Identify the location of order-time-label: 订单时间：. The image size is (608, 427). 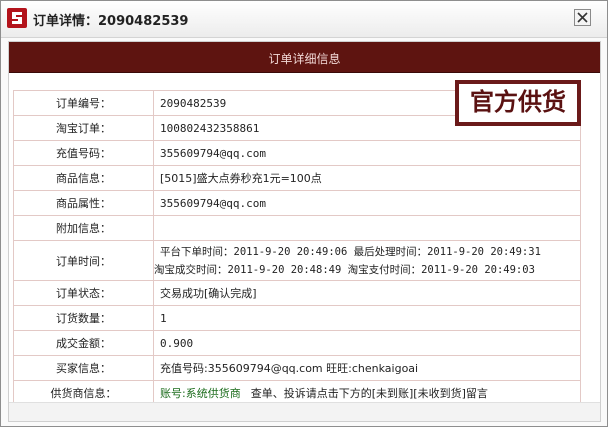
(83, 260).